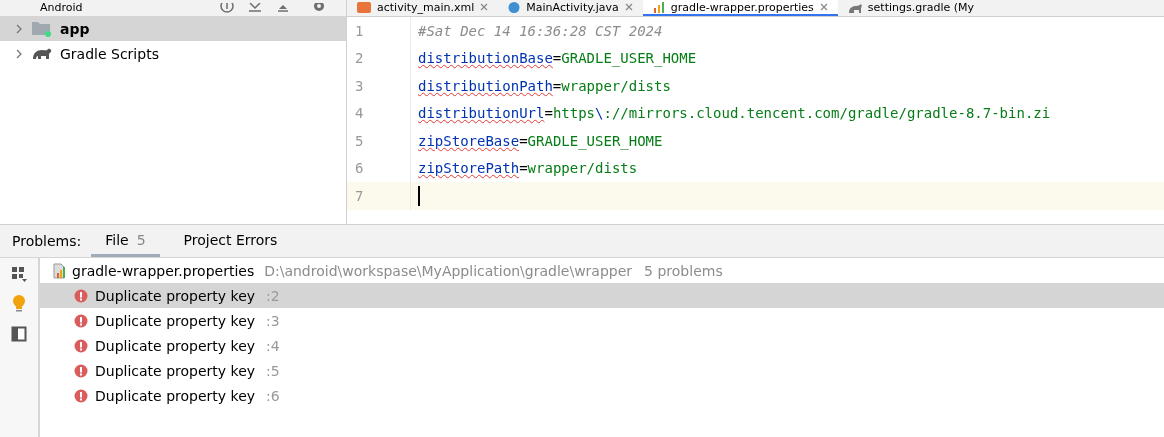 The width and height of the screenshot is (1164, 437). I want to click on problems-tab: Project Errors, so click(230, 241).